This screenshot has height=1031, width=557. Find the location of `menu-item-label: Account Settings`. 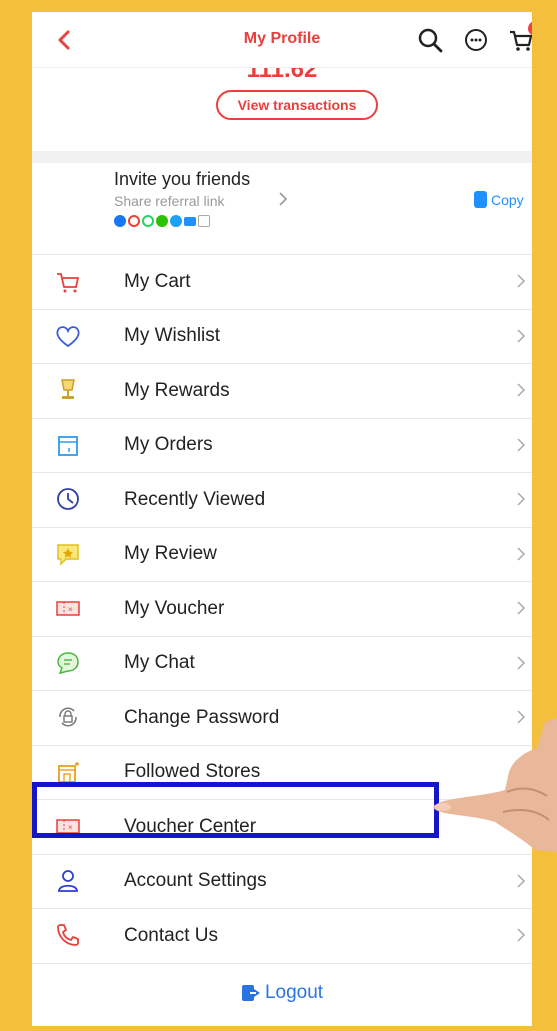

menu-item-label: Account Settings is located at coordinates (195, 881).